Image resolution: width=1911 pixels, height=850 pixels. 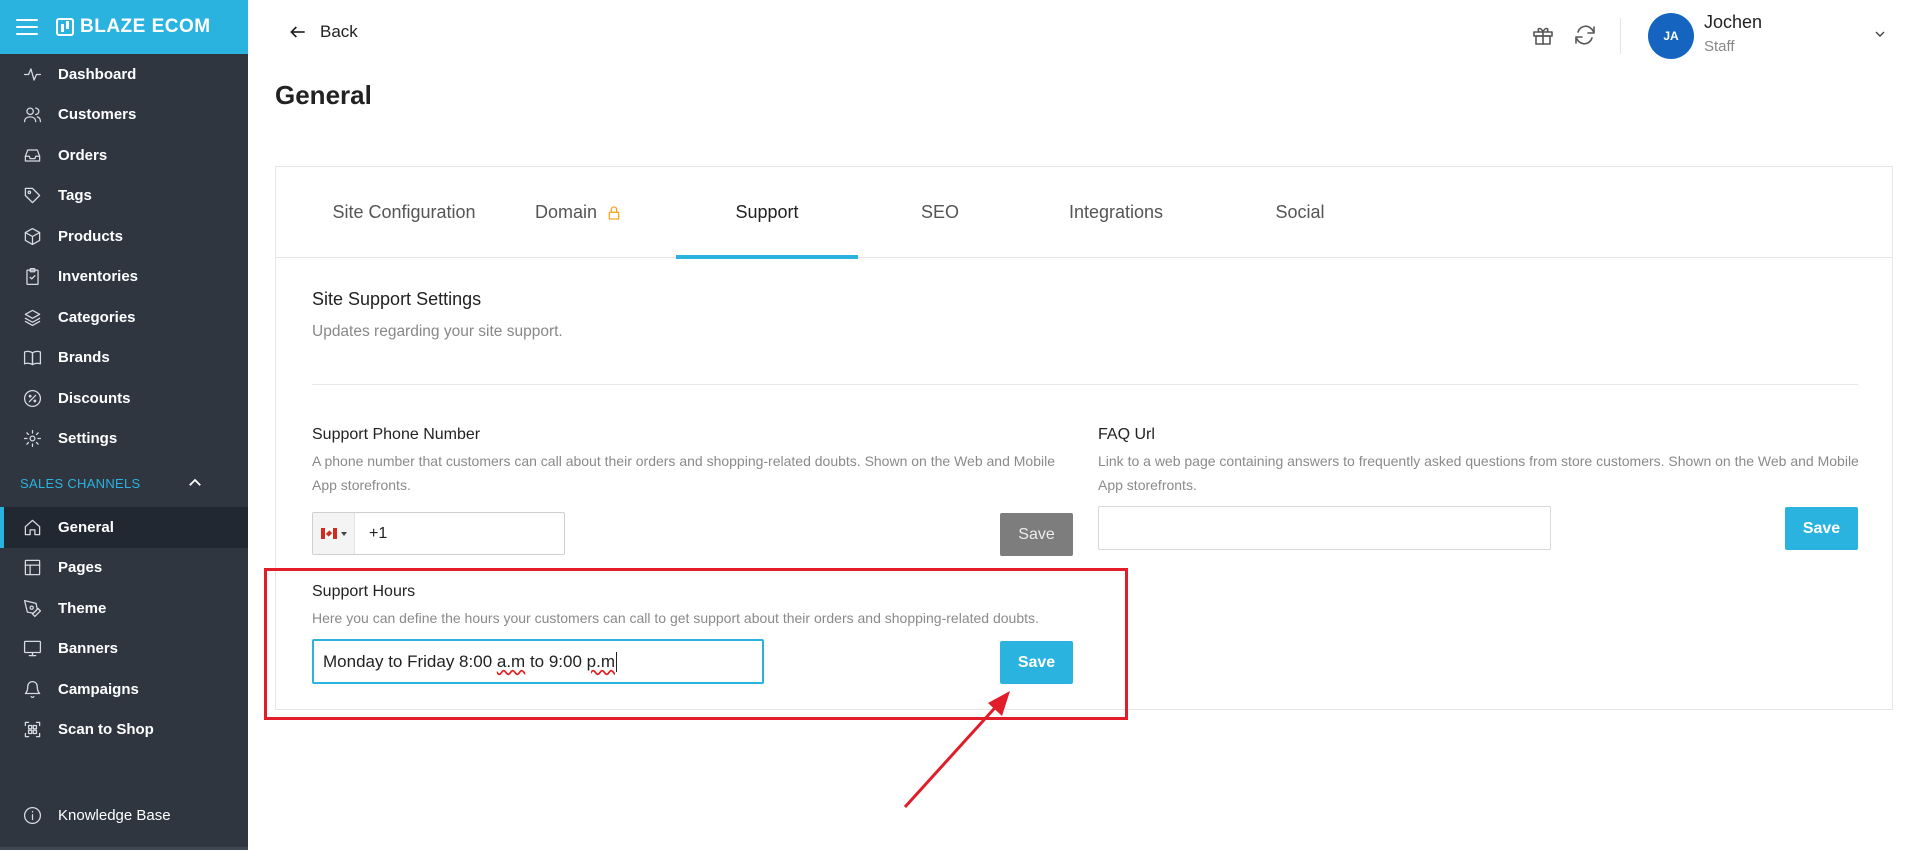 I want to click on sidebar-item-label: Pages, so click(x=80, y=568).